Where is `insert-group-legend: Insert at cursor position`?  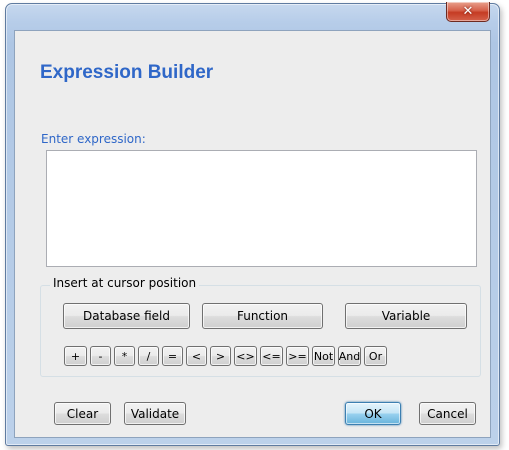 insert-group-legend: Insert at cursor position is located at coordinates (125, 283).